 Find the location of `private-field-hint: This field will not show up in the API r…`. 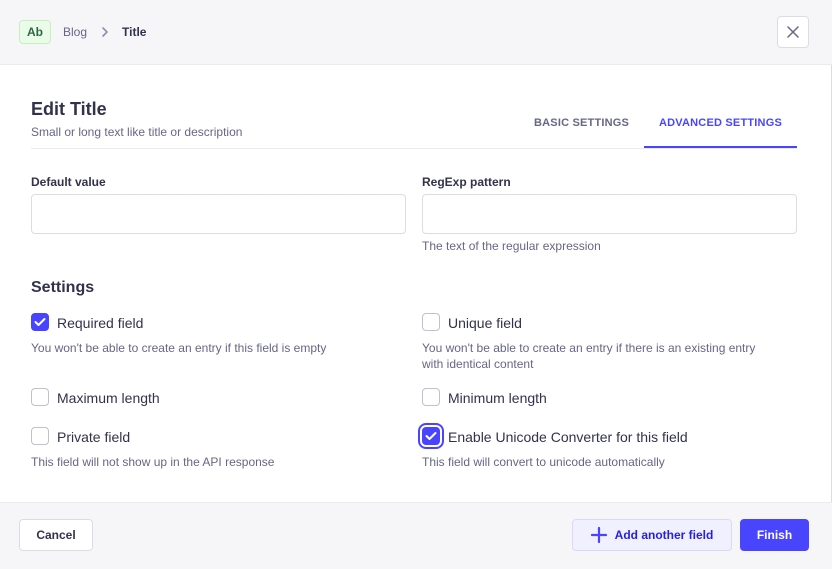

private-field-hint: This field will not show up in the API r… is located at coordinates (153, 462).